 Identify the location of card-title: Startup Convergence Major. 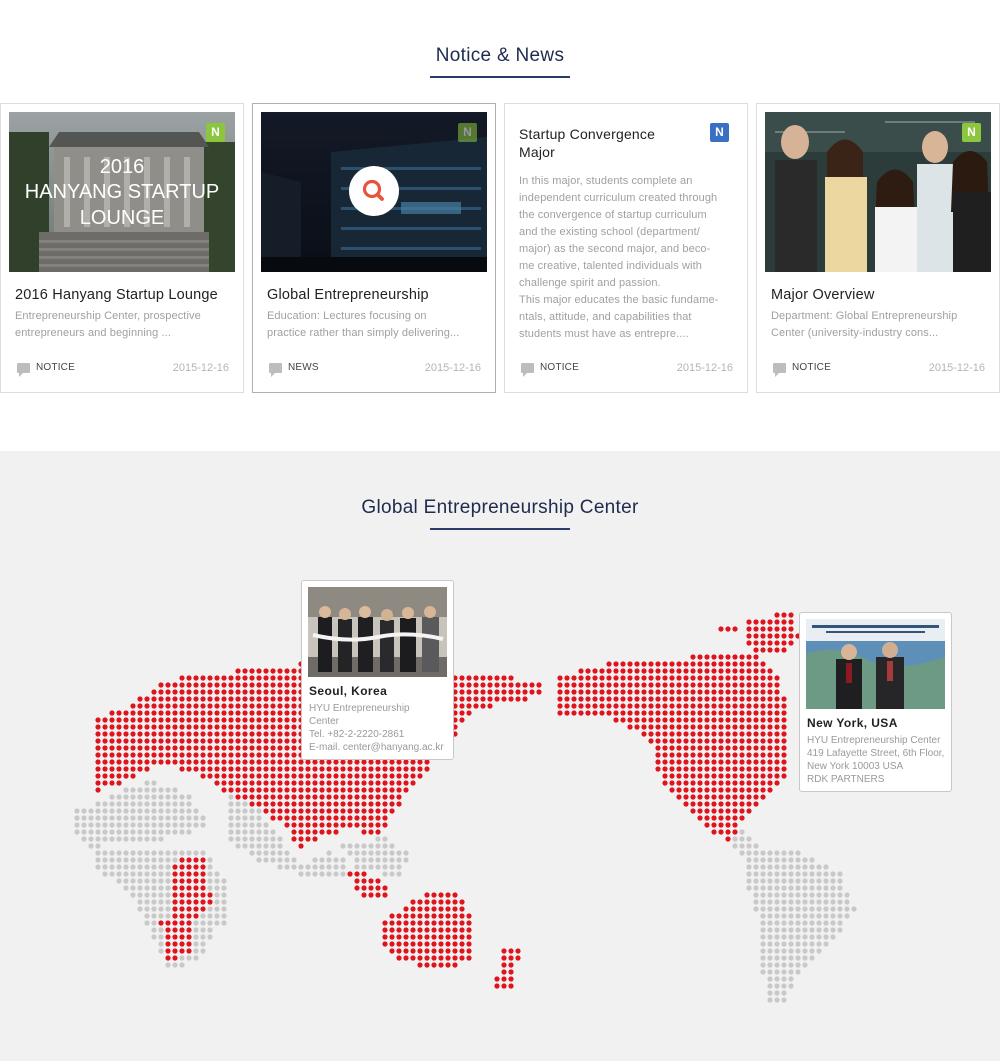
(587, 143).